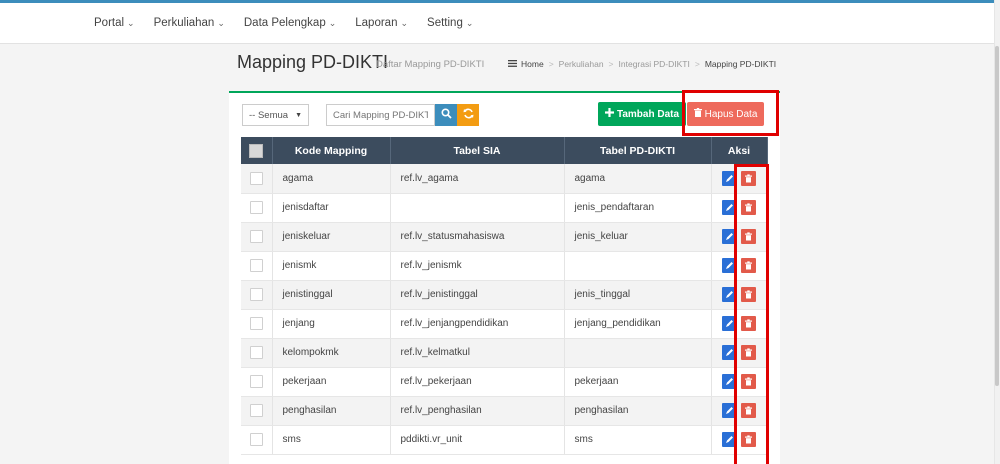 This screenshot has height=464, width=1000. I want to click on table-row: pekerjaan ref.lv_pekerjaan pekerjaan, so click(504, 382).